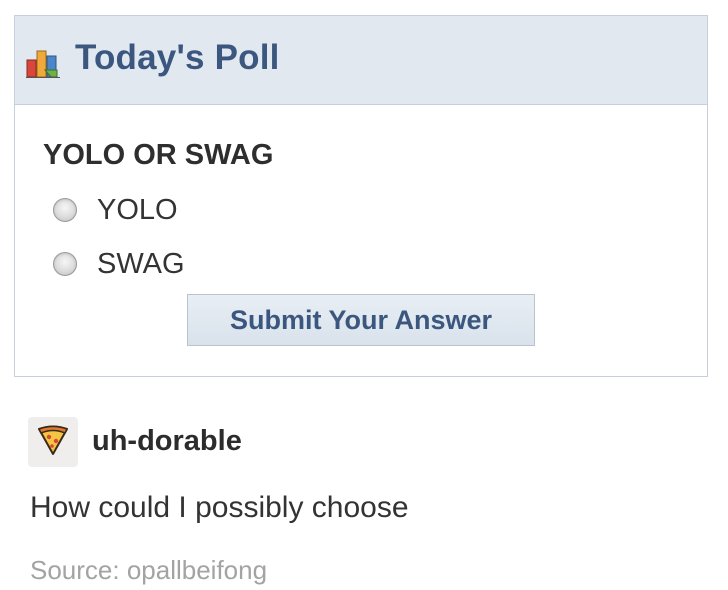 This screenshot has width=728, height=590. What do you see at coordinates (137, 210) in the screenshot?
I see `poll-option-label: YOLO` at bounding box center [137, 210].